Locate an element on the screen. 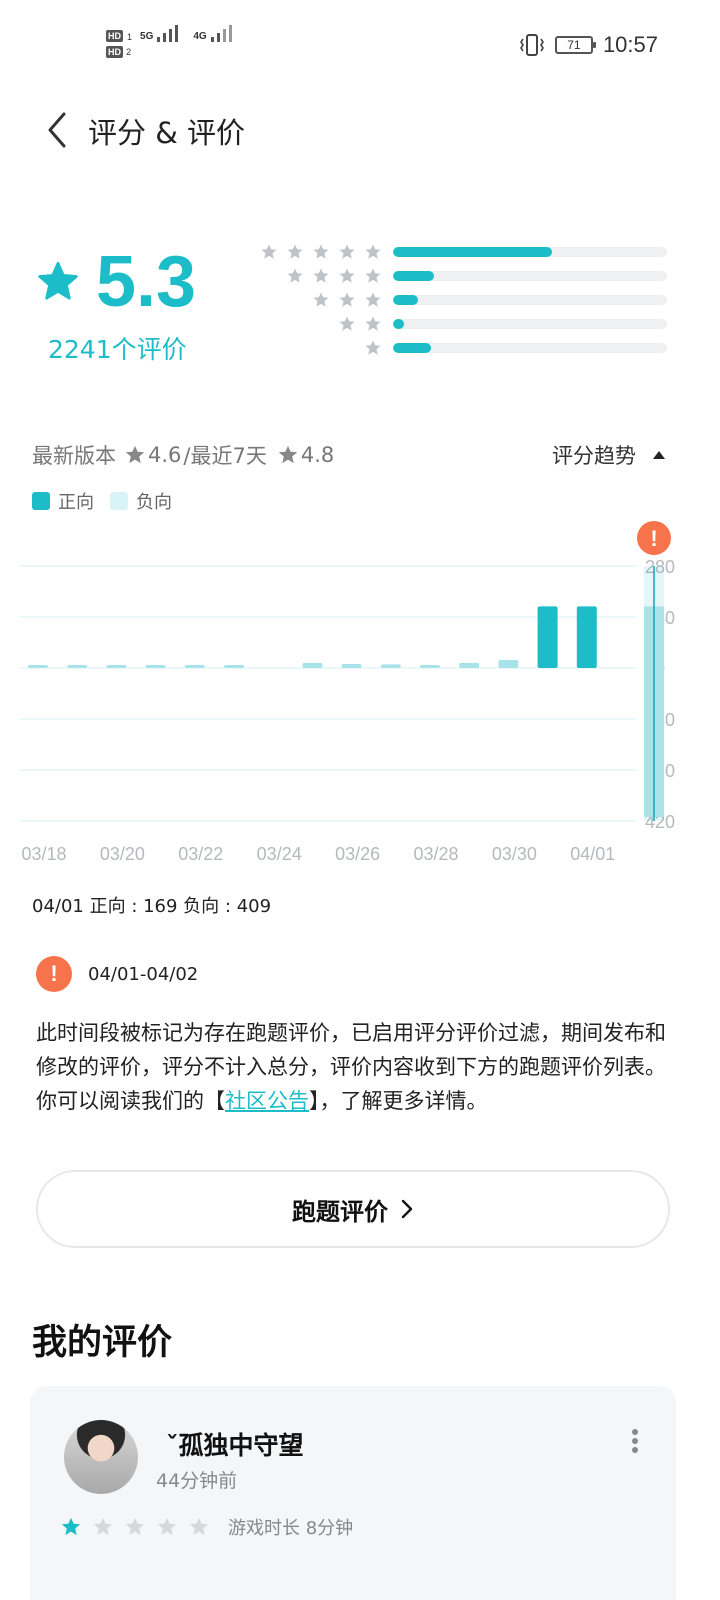 The height and width of the screenshot is (1600, 720). legend-negative: 负向 is located at coordinates (141, 501).